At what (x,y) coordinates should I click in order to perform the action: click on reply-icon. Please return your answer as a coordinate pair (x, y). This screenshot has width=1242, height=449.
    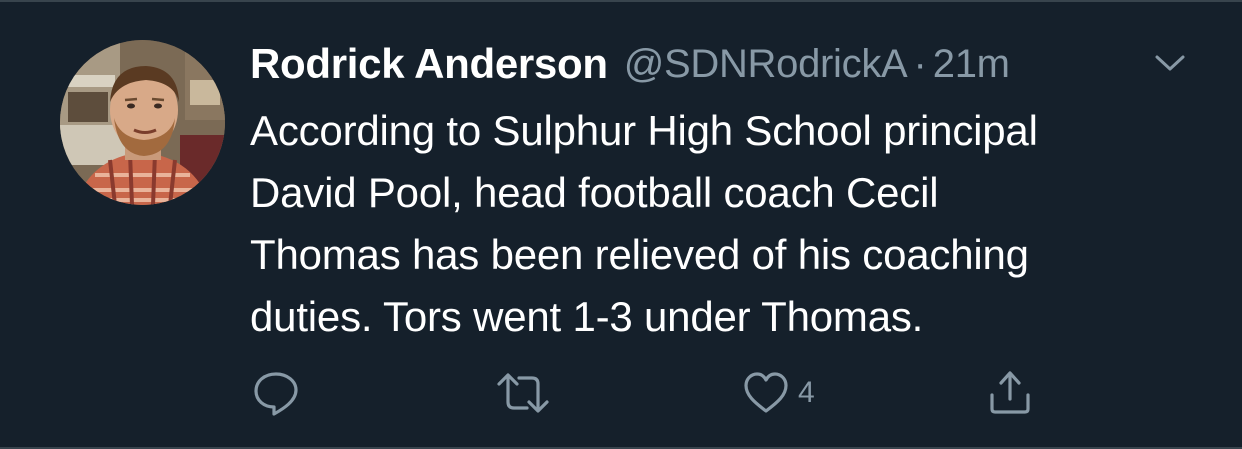
    Looking at the image, I should click on (276, 394).